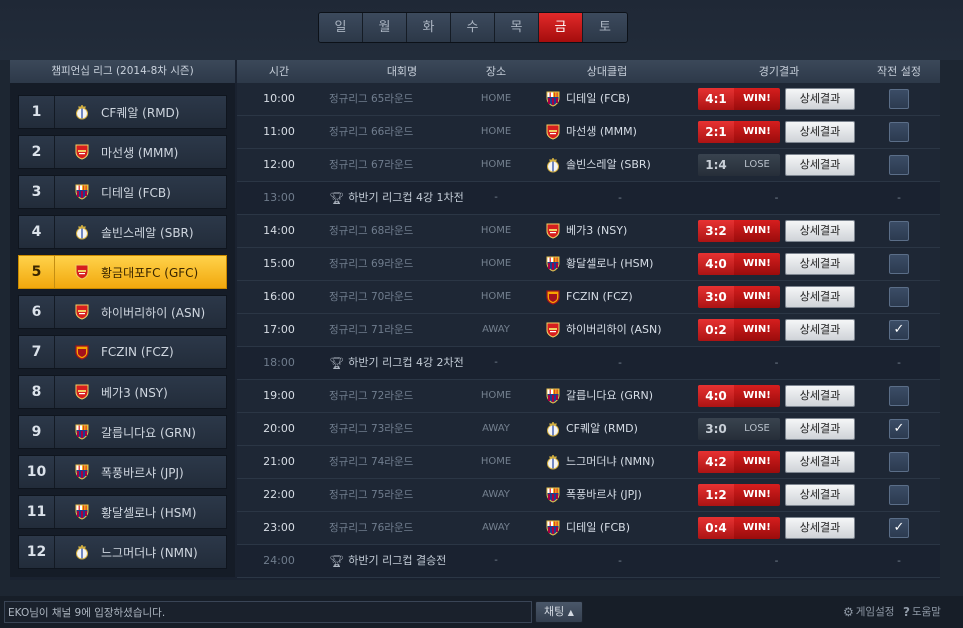 This screenshot has width=963, height=628. What do you see at coordinates (620, 462) in the screenshot?
I see `match-opponent: 느그머더냐 (NMN)` at bounding box center [620, 462].